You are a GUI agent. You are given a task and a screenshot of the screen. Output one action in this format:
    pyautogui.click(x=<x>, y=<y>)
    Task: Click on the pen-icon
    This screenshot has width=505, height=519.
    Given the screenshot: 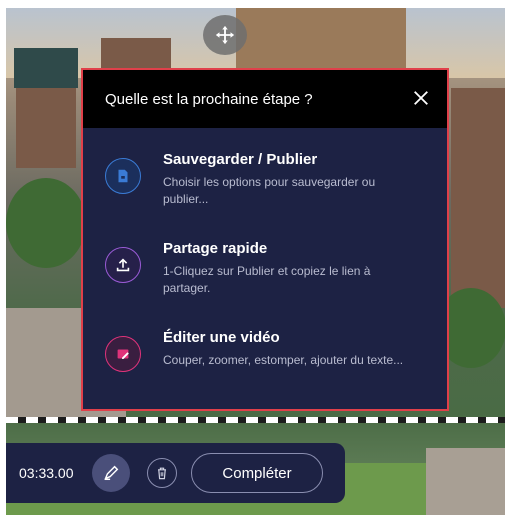 What is the action you would take?
    pyautogui.click(x=111, y=473)
    